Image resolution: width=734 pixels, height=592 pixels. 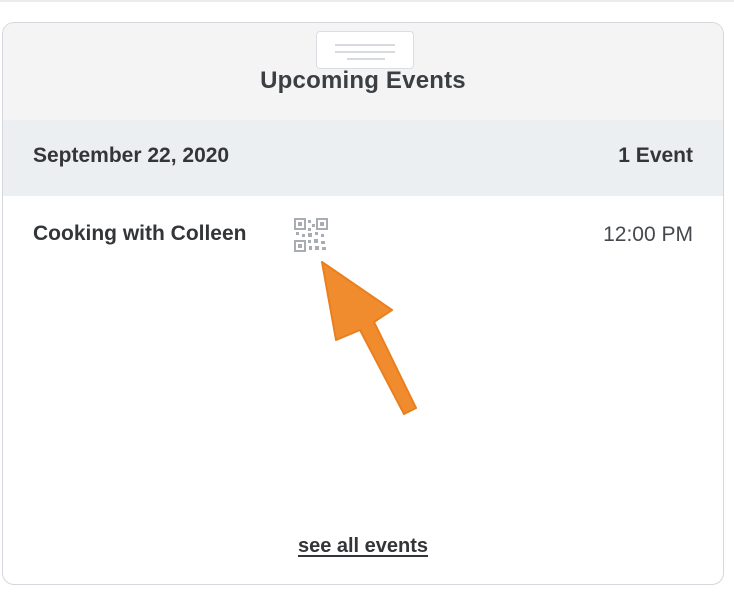 What do you see at coordinates (655, 155) in the screenshot?
I see `event-count: 1 Event` at bounding box center [655, 155].